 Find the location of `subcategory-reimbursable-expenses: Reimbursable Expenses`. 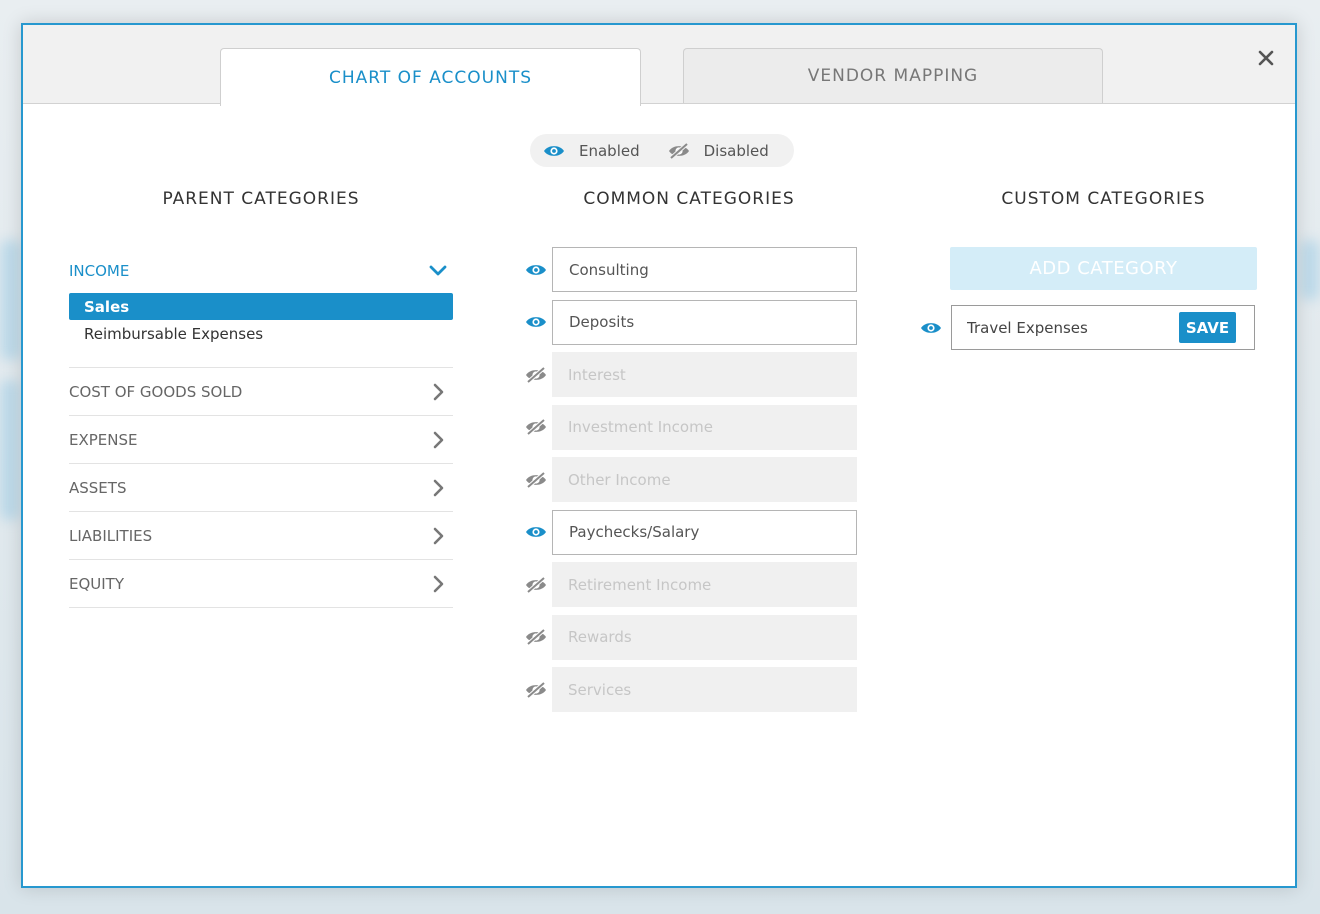

subcategory-reimbursable-expenses: Reimbursable Expenses is located at coordinates (261, 333).